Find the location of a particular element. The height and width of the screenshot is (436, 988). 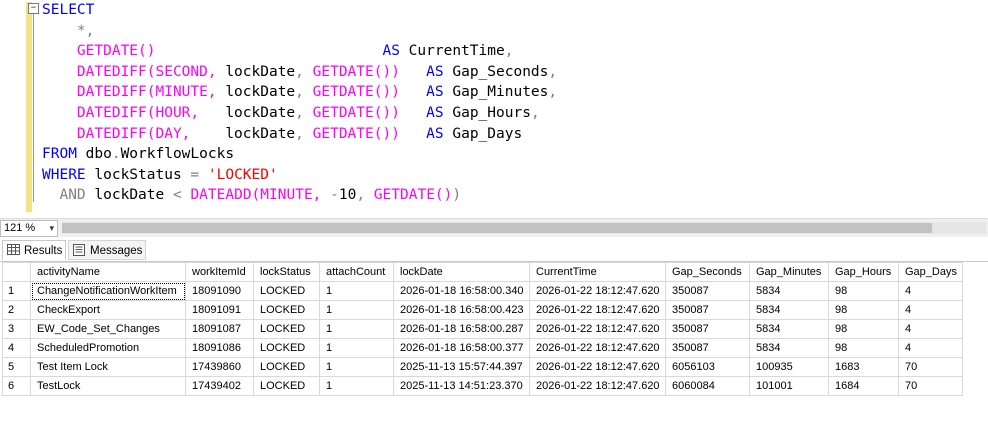

table-cell: 18091091 is located at coordinates (219, 310).